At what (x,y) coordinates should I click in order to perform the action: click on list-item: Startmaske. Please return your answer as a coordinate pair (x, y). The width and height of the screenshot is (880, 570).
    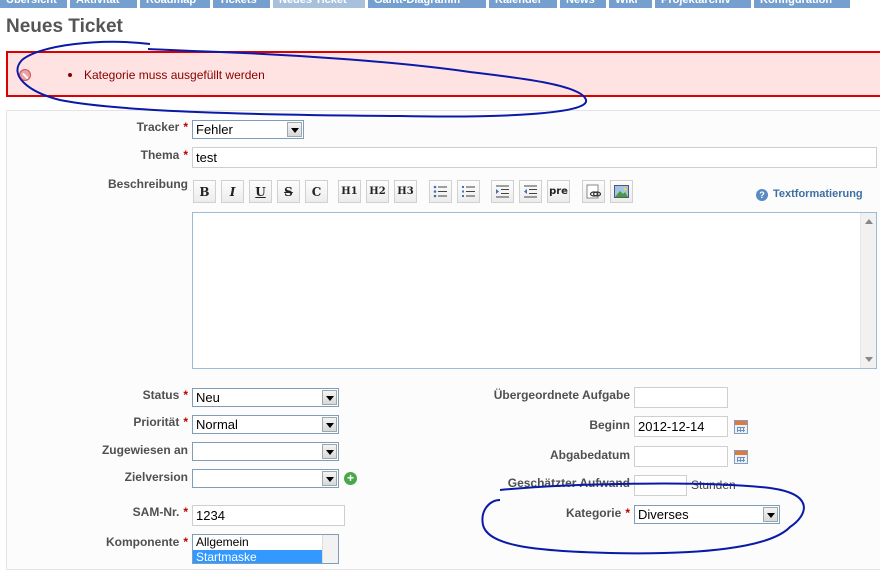
    Looking at the image, I should click on (265, 556).